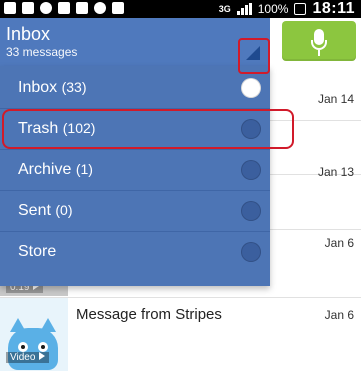  What do you see at coordinates (135, 88) in the screenshot?
I see `dropdown-item-inbox: Inbox (33)` at bounding box center [135, 88].